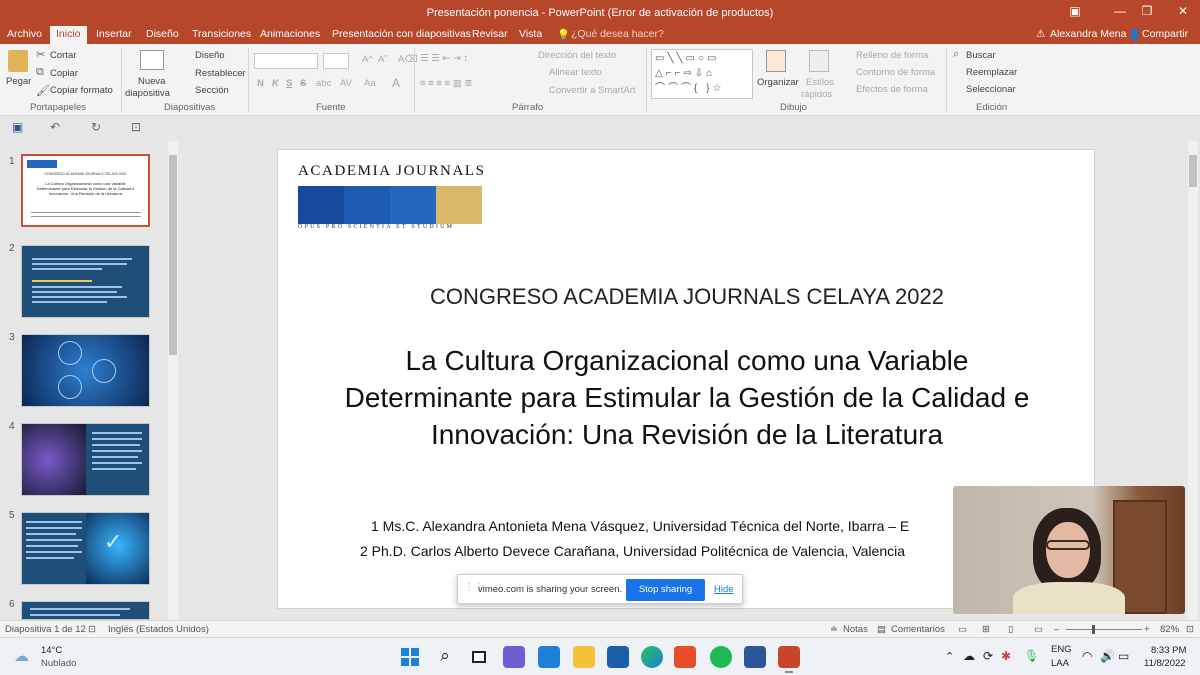  Describe the element at coordinates (136, 127) in the screenshot. I see `present-icon: ⊡` at that location.